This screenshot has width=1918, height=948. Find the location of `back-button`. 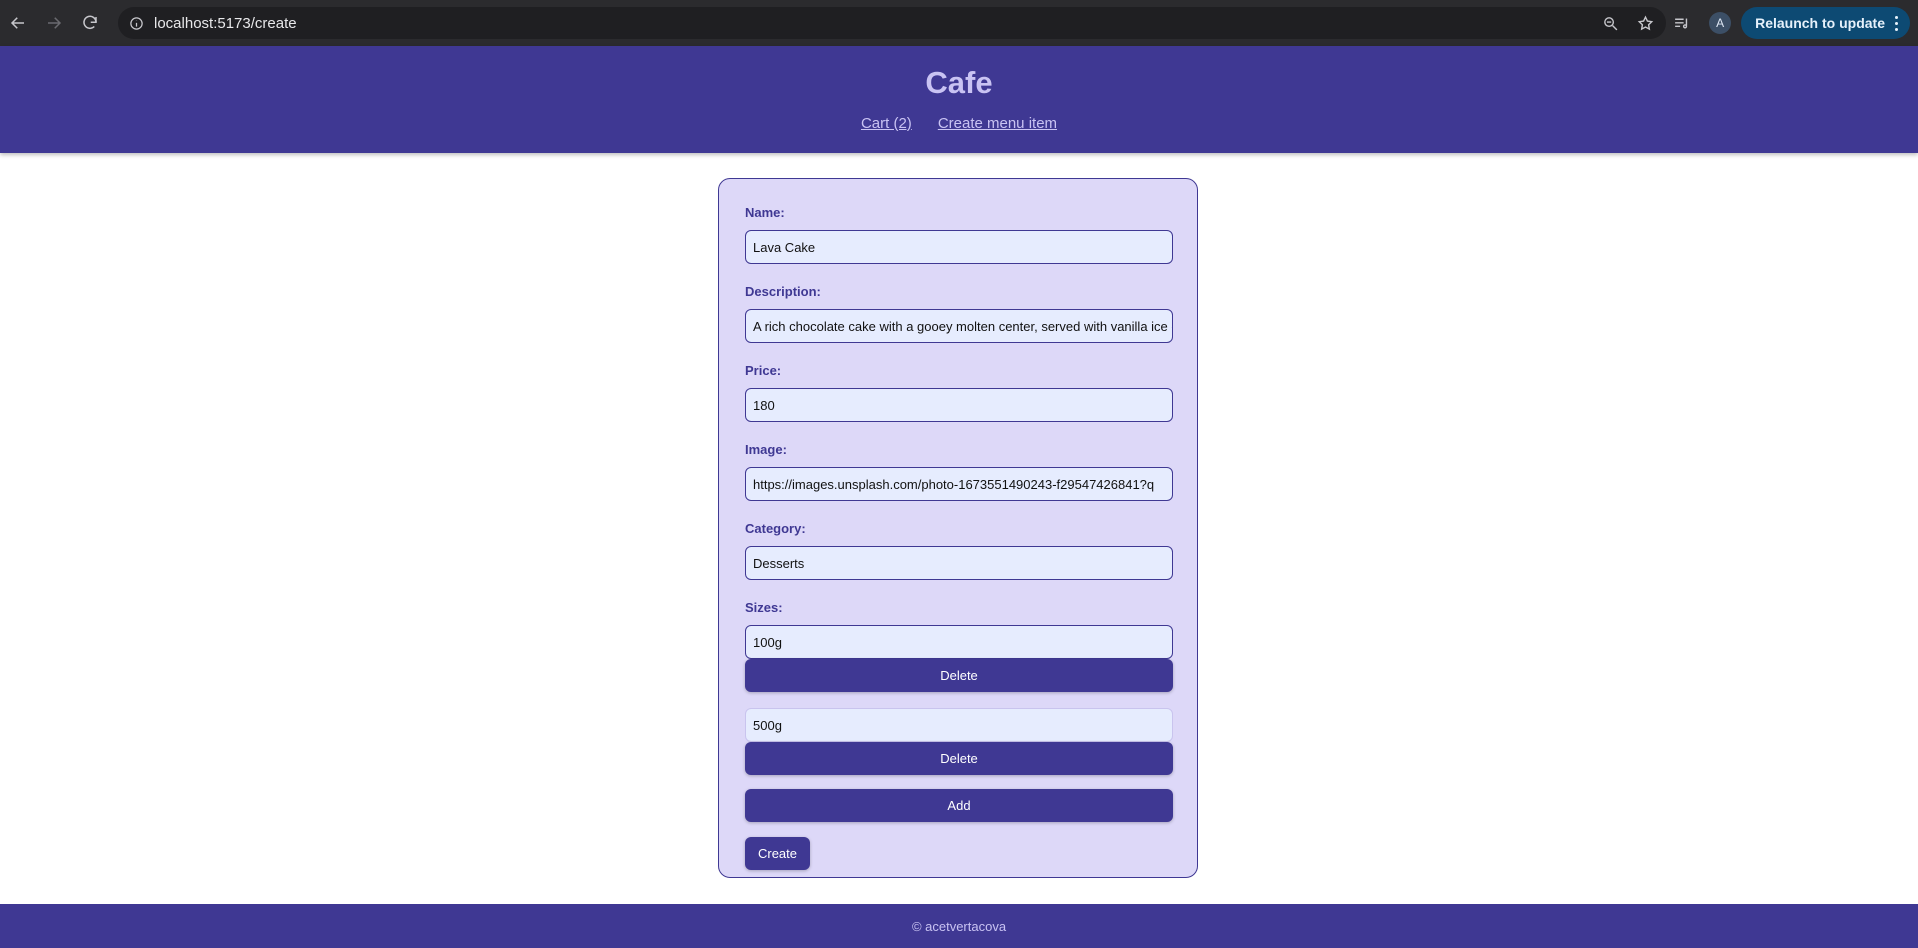

back-button is located at coordinates (18, 23).